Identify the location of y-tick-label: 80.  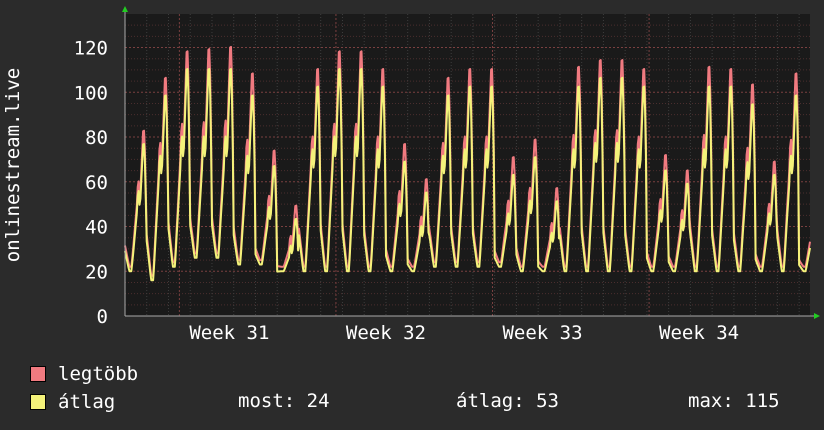
(96, 138).